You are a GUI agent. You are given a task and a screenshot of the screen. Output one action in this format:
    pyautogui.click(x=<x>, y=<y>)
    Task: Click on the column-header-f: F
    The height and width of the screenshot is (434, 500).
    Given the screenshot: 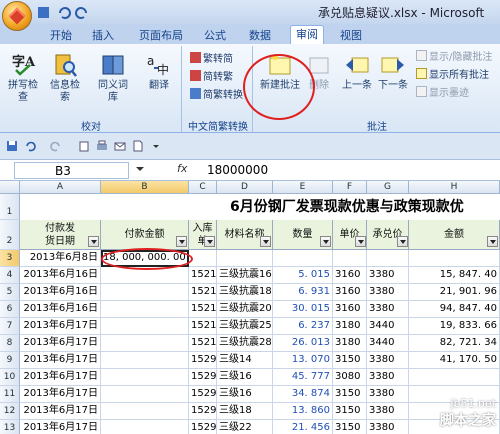 What is the action you would take?
    pyautogui.click(x=350, y=187)
    